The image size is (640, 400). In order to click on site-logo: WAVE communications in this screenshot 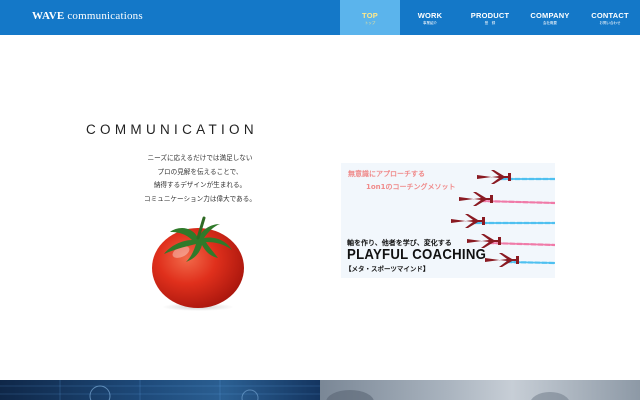, I will do `click(87, 16)`.